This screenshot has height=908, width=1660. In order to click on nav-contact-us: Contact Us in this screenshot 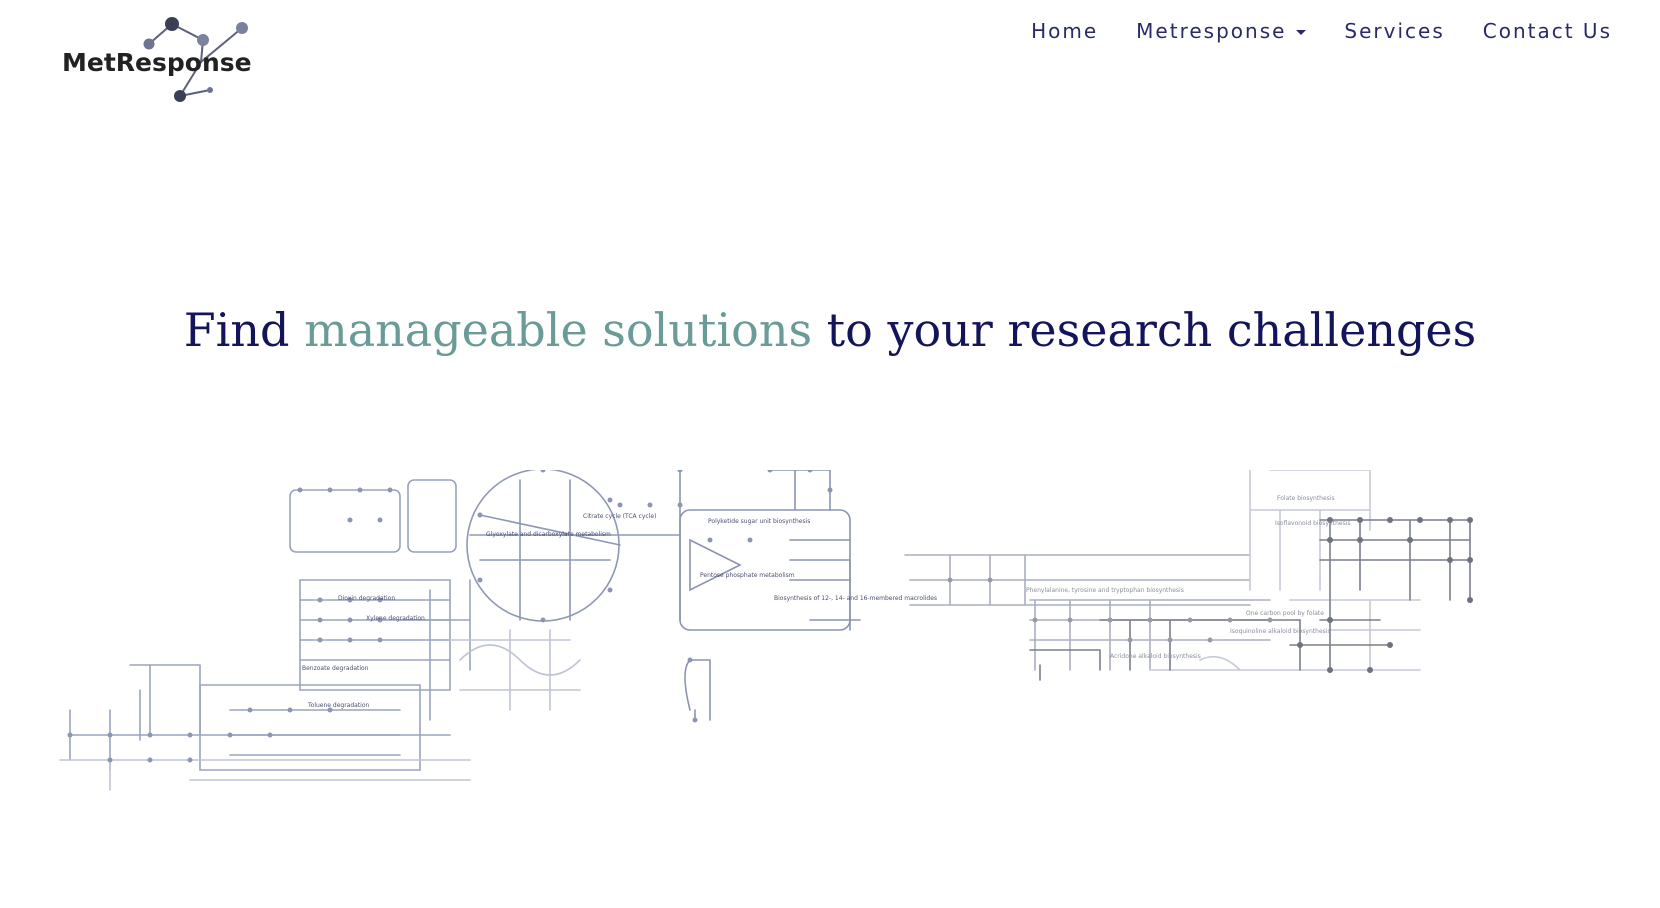, I will do `click(1547, 31)`.